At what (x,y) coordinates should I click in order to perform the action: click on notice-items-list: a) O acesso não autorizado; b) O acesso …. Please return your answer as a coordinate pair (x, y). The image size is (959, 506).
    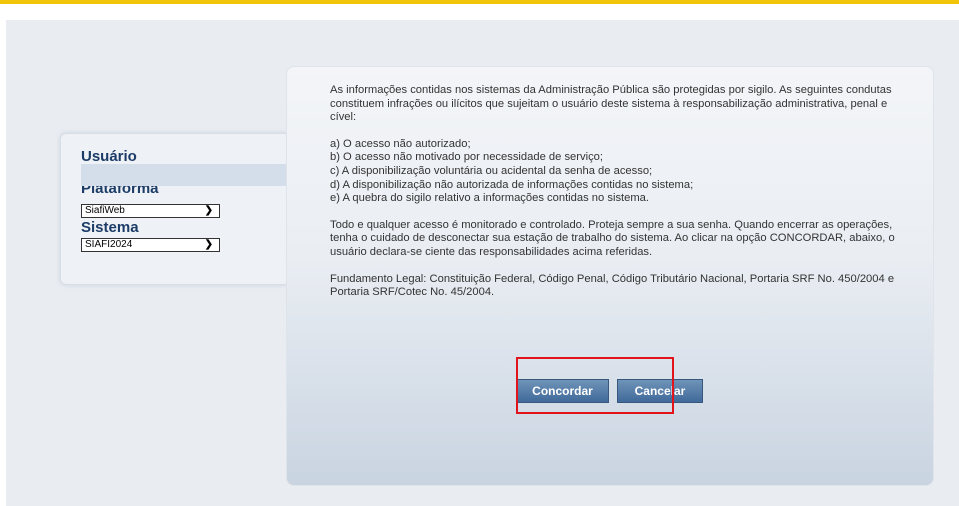
    Looking at the image, I should click on (617, 172).